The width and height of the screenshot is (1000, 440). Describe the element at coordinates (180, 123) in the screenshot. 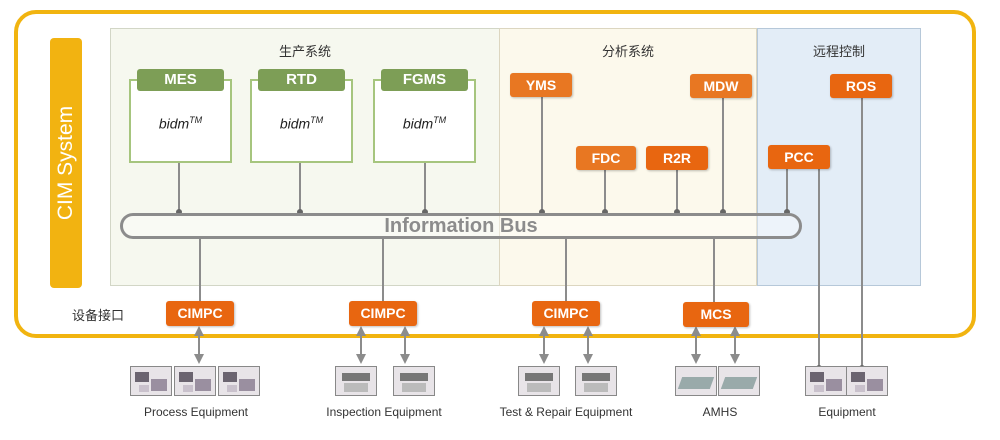

I see `mes-bidm: bidmTM` at that location.